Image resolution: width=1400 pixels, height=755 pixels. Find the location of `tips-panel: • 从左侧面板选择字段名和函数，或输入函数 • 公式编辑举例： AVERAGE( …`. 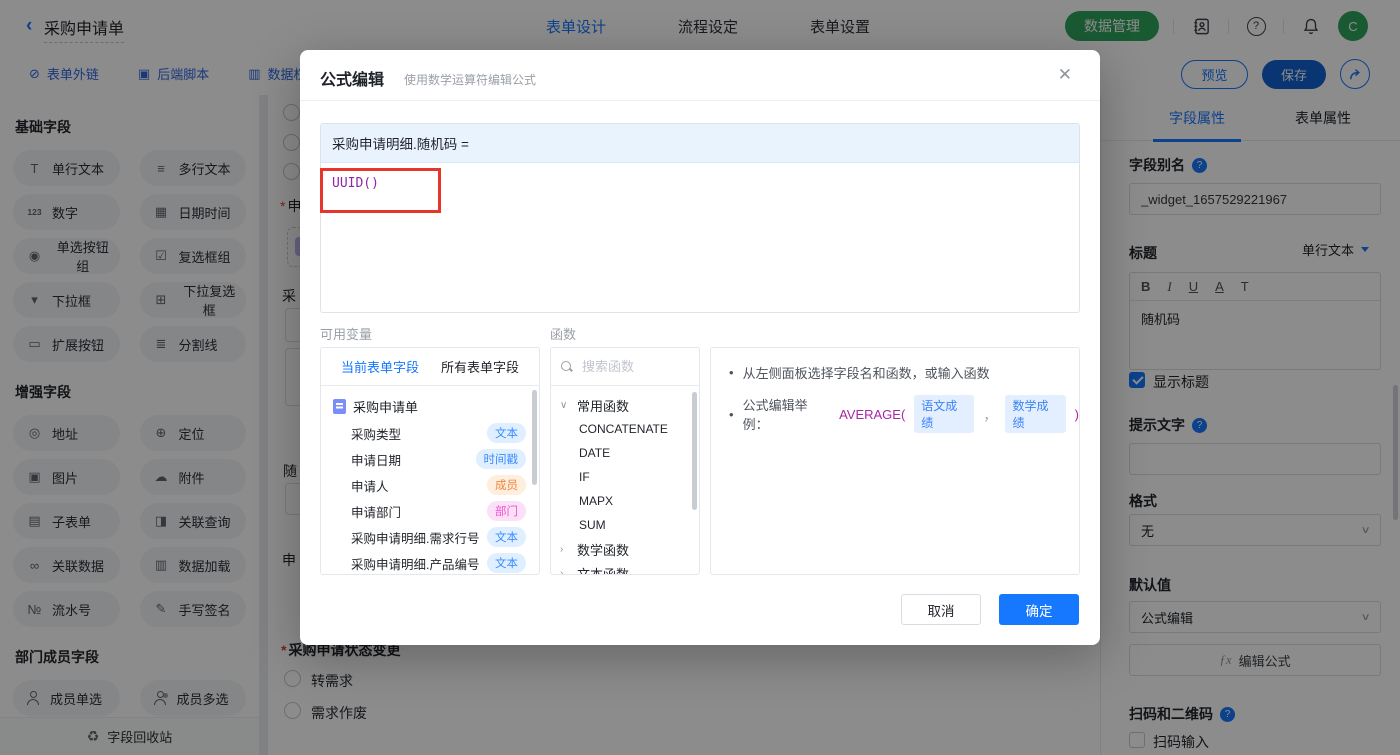

tips-panel: • 从左侧面板选择字段名和函数，或输入函数 • 公式编辑举例： AVERAGE( … is located at coordinates (895, 461).